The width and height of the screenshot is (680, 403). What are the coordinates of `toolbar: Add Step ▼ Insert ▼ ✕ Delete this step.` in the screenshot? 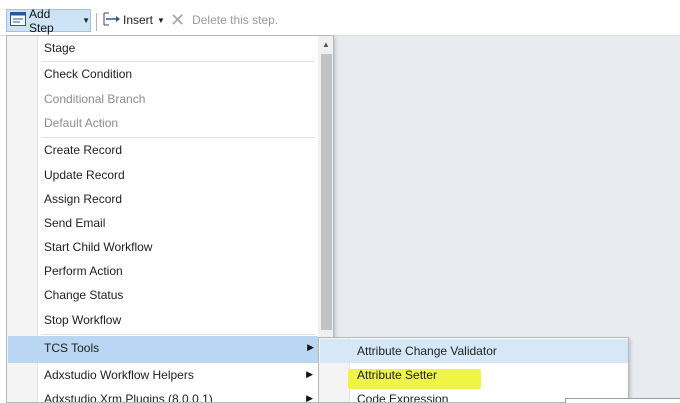 It's located at (340, 18).